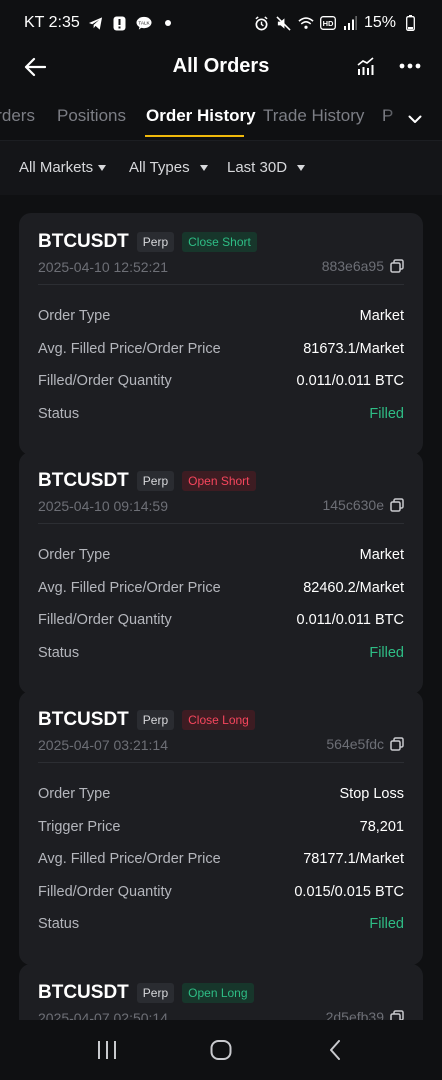 Image resolution: width=442 pixels, height=1080 pixels. I want to click on more-dots-icon, so click(410, 66).